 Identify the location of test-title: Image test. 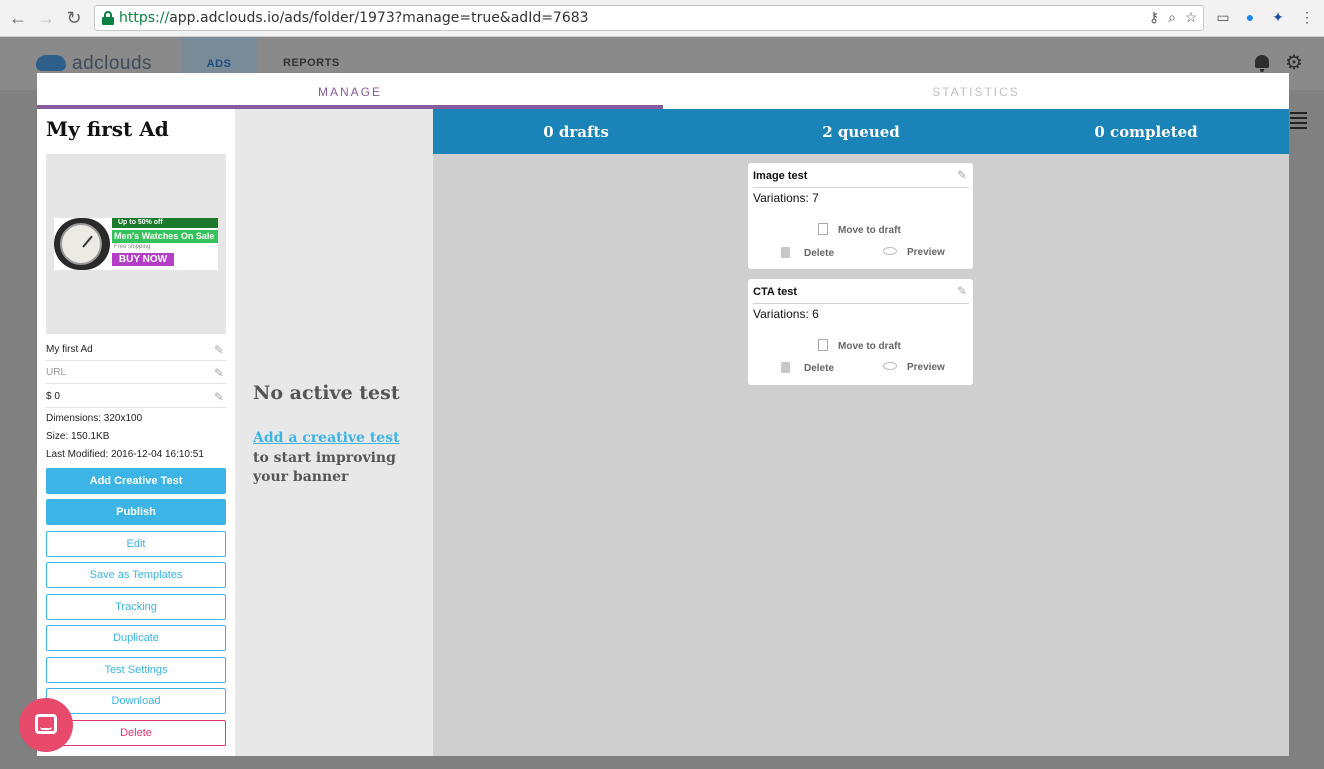
(780, 176).